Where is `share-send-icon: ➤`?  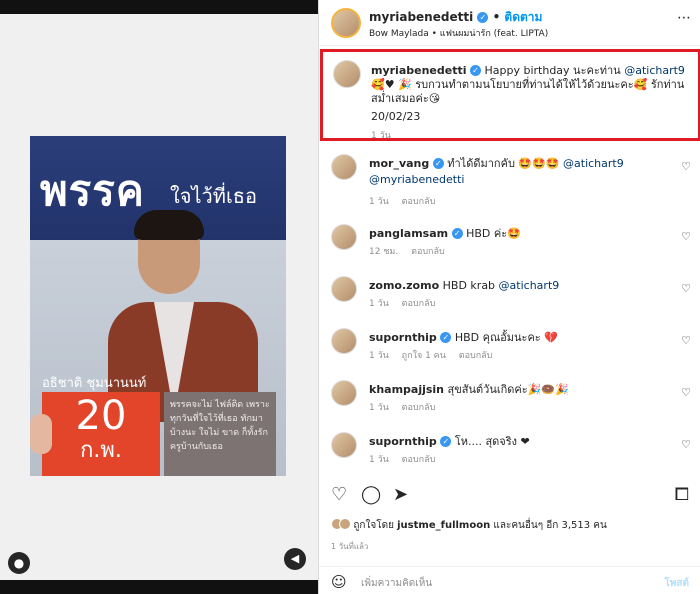
share-send-icon: ➤ is located at coordinates (400, 494).